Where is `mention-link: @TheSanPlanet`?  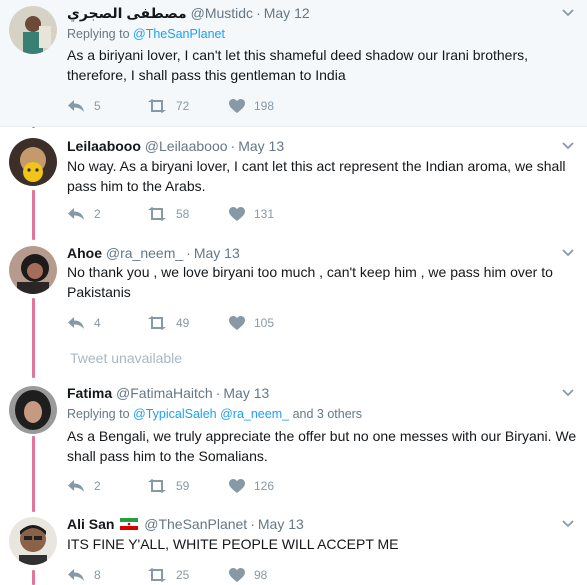 mention-link: @TheSanPlanet is located at coordinates (179, 34).